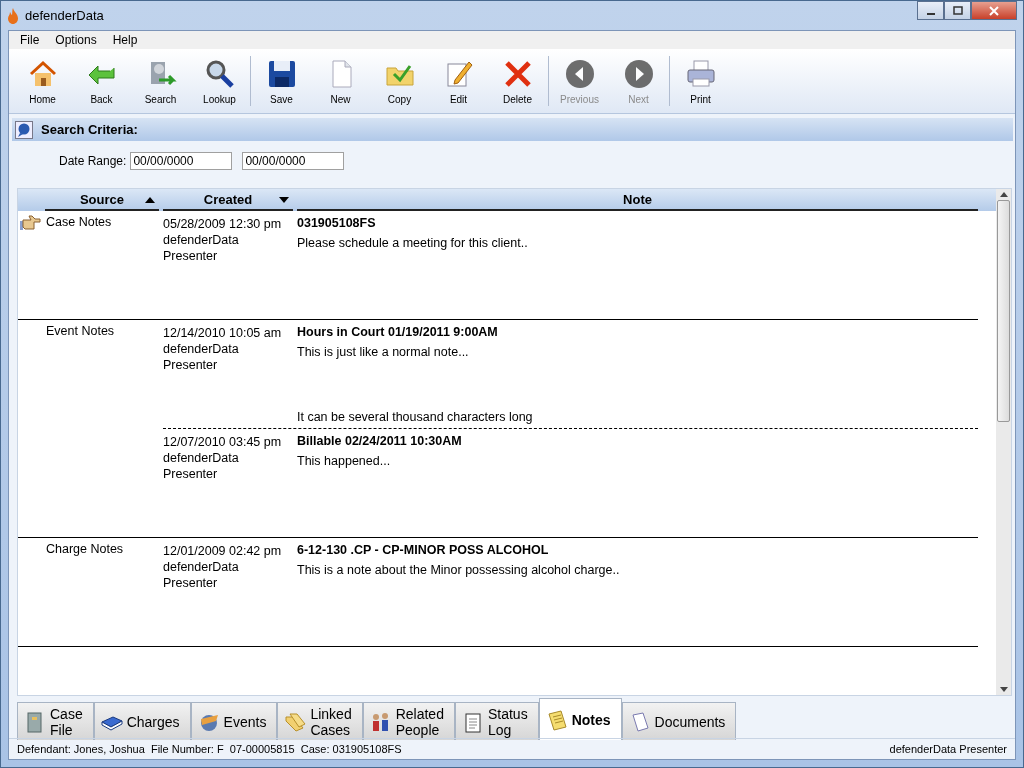  Describe the element at coordinates (1003, 689) in the screenshot. I see `scroll-down-icon` at that location.